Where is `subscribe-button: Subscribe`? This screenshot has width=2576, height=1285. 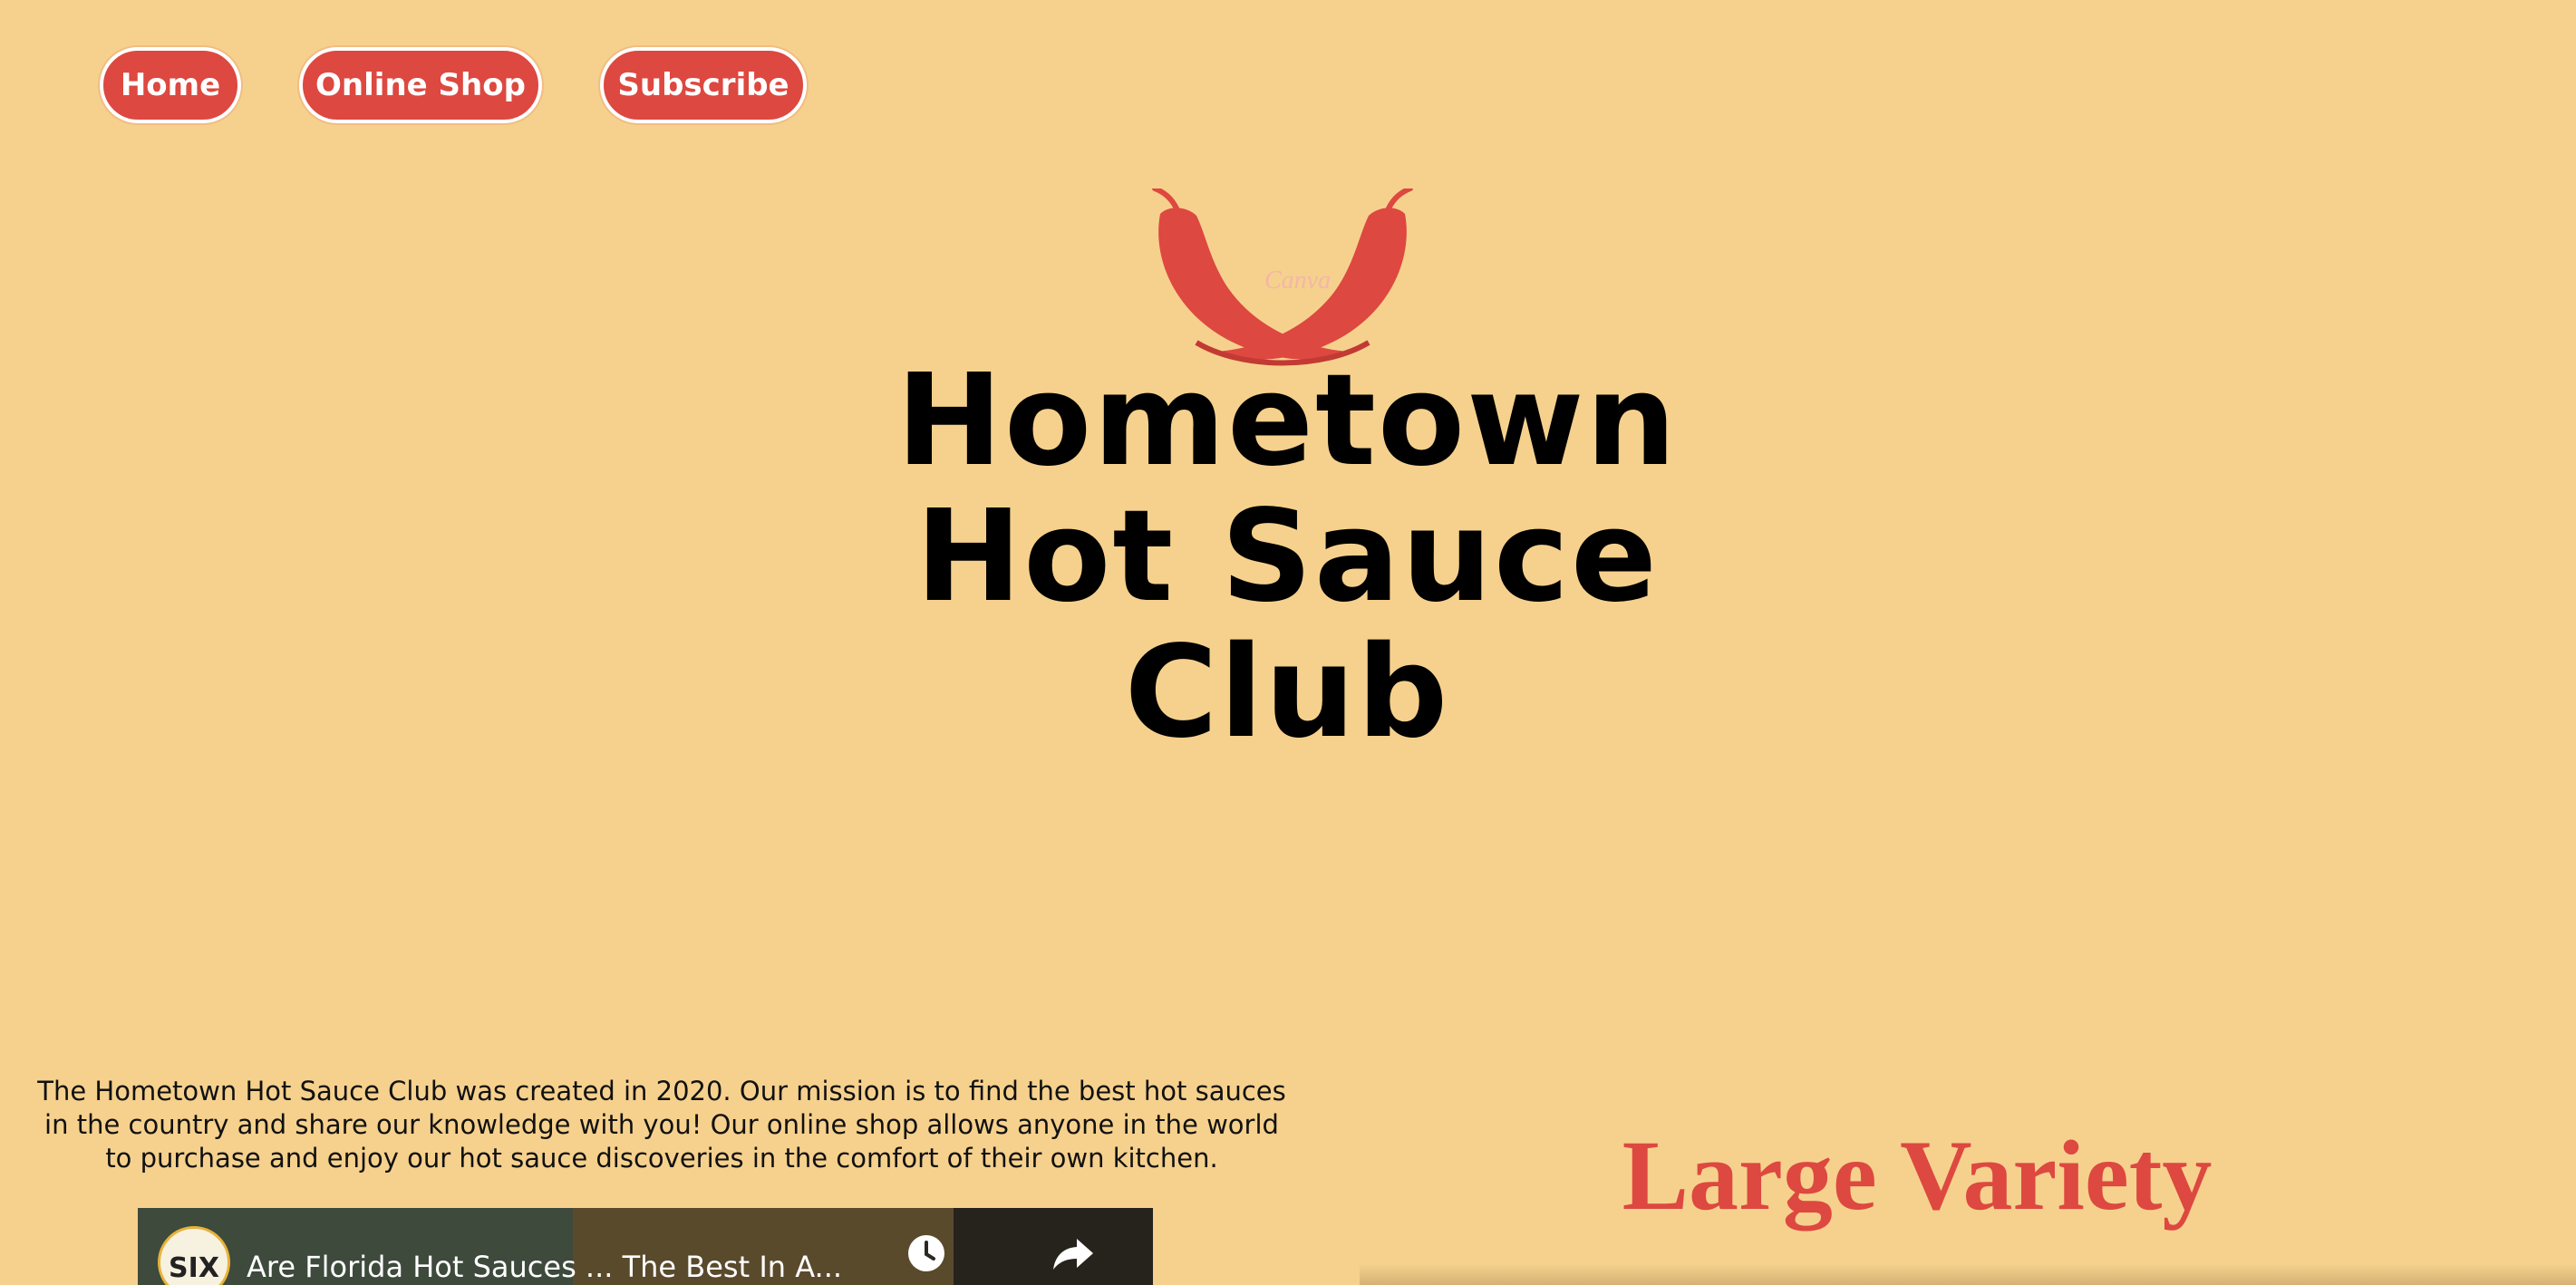
subscribe-button: Subscribe is located at coordinates (703, 85).